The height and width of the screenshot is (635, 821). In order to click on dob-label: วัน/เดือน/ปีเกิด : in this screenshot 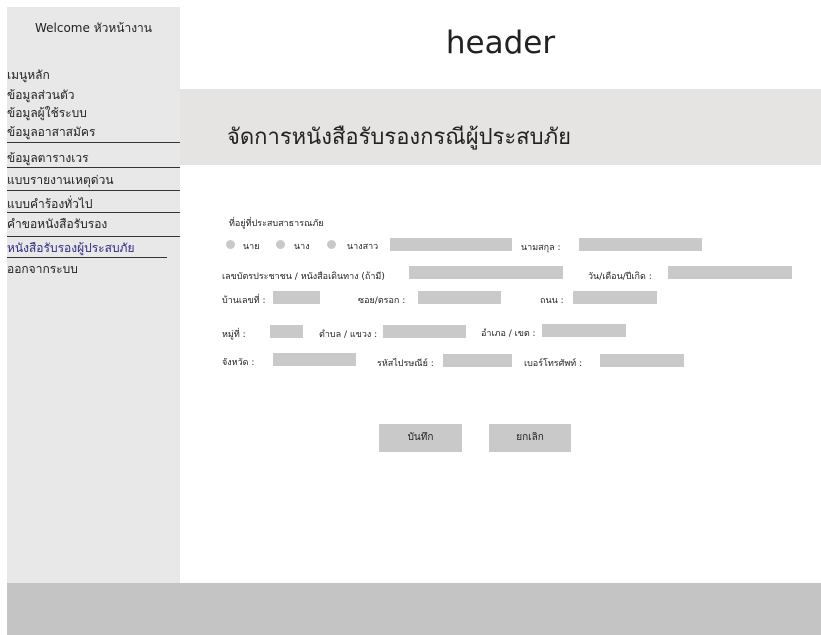, I will do `click(620, 277)`.